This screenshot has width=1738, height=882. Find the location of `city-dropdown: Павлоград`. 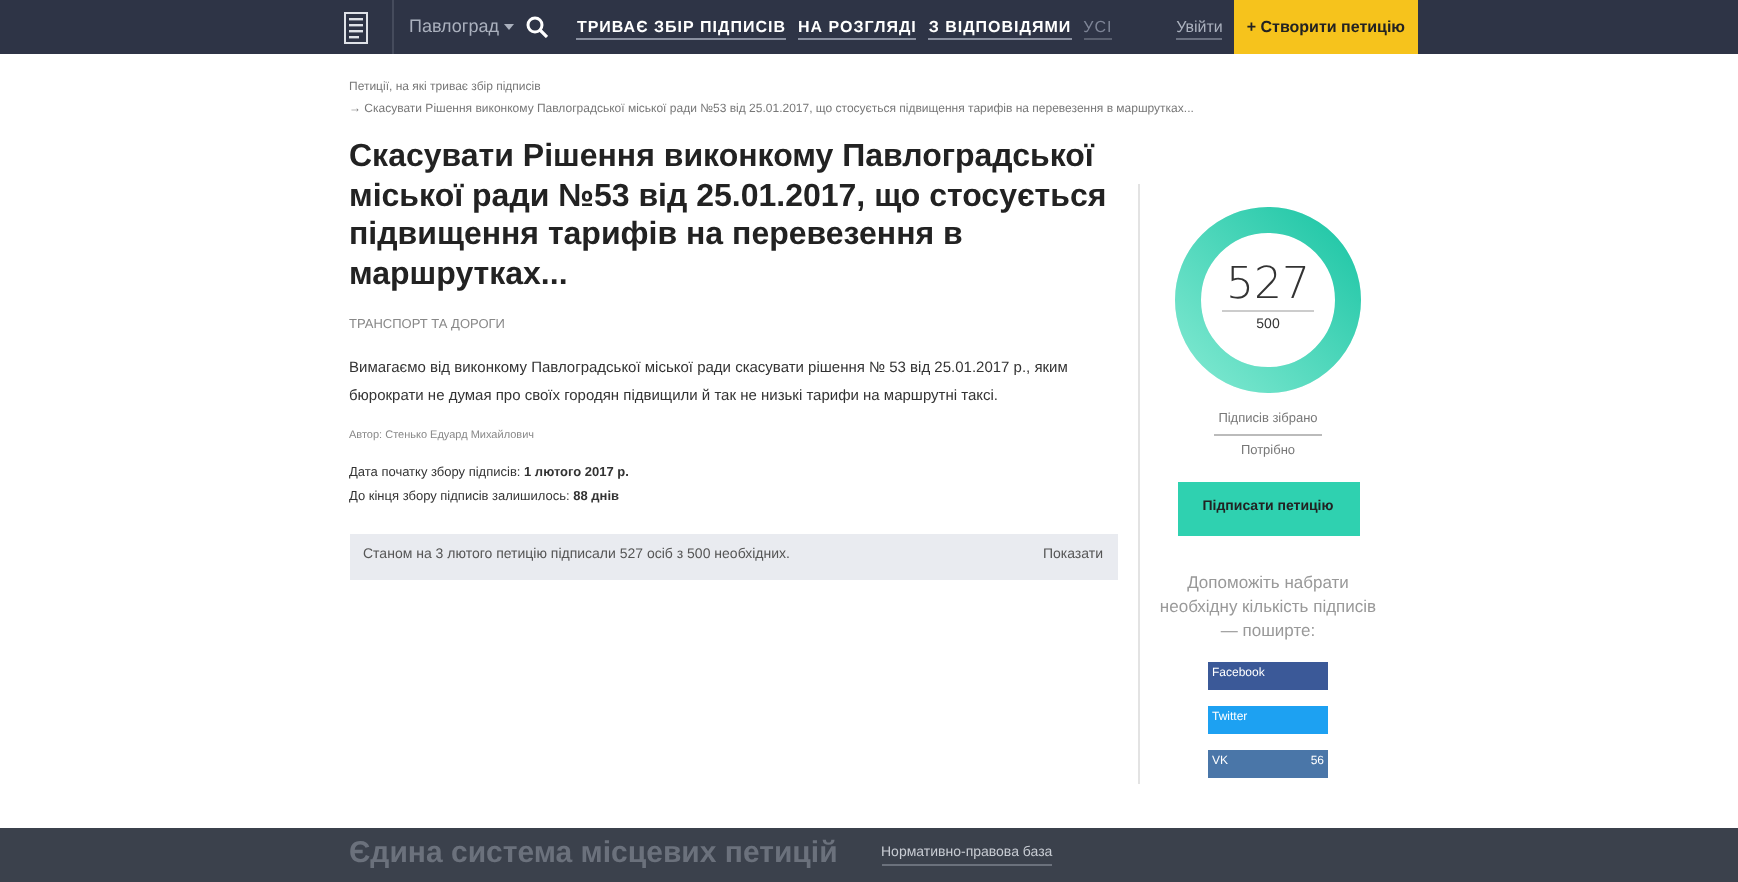

city-dropdown: Павлоград is located at coordinates (462, 27).